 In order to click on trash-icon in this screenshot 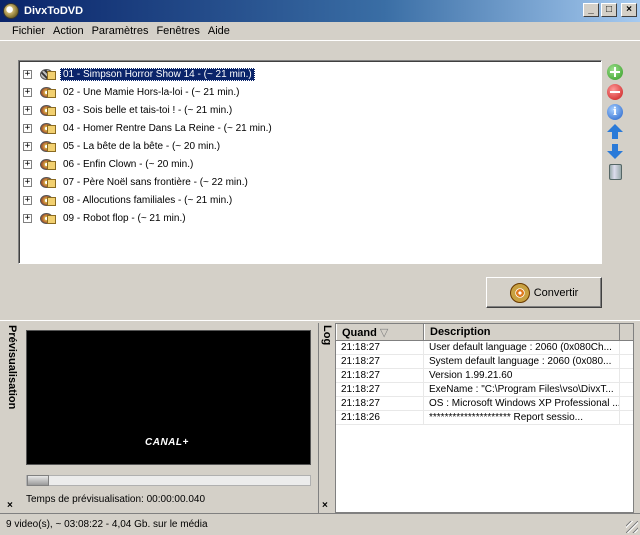, I will do `click(615, 172)`.